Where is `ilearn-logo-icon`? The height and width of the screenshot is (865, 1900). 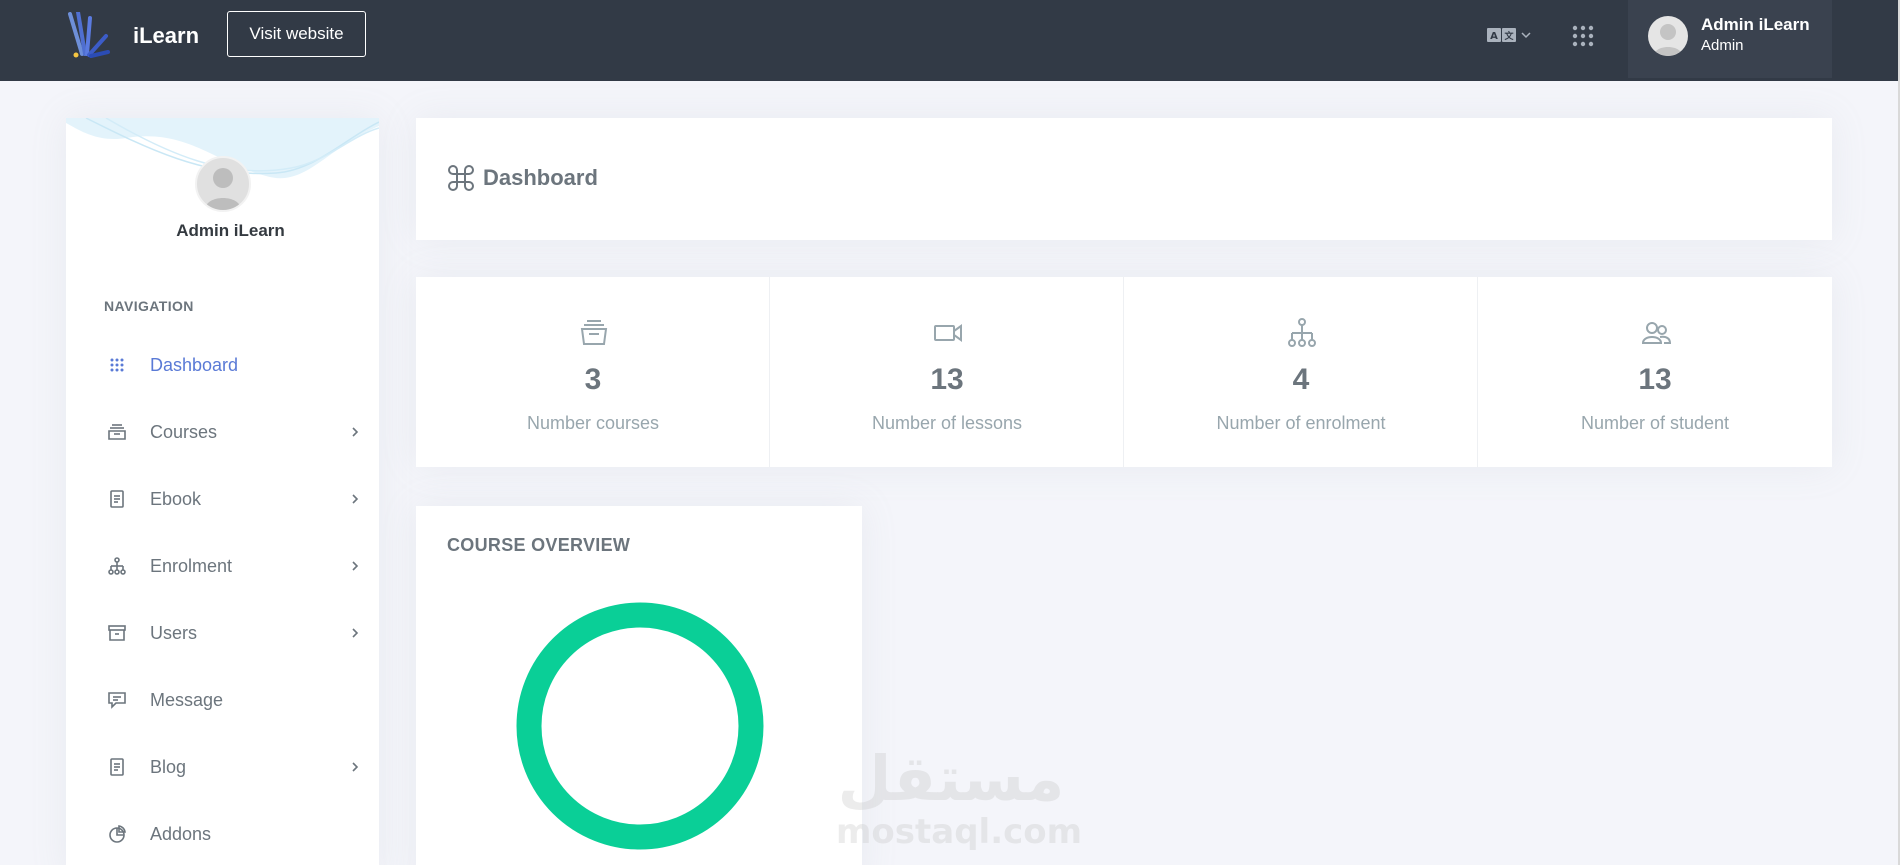 ilearn-logo-icon is located at coordinates (87, 36).